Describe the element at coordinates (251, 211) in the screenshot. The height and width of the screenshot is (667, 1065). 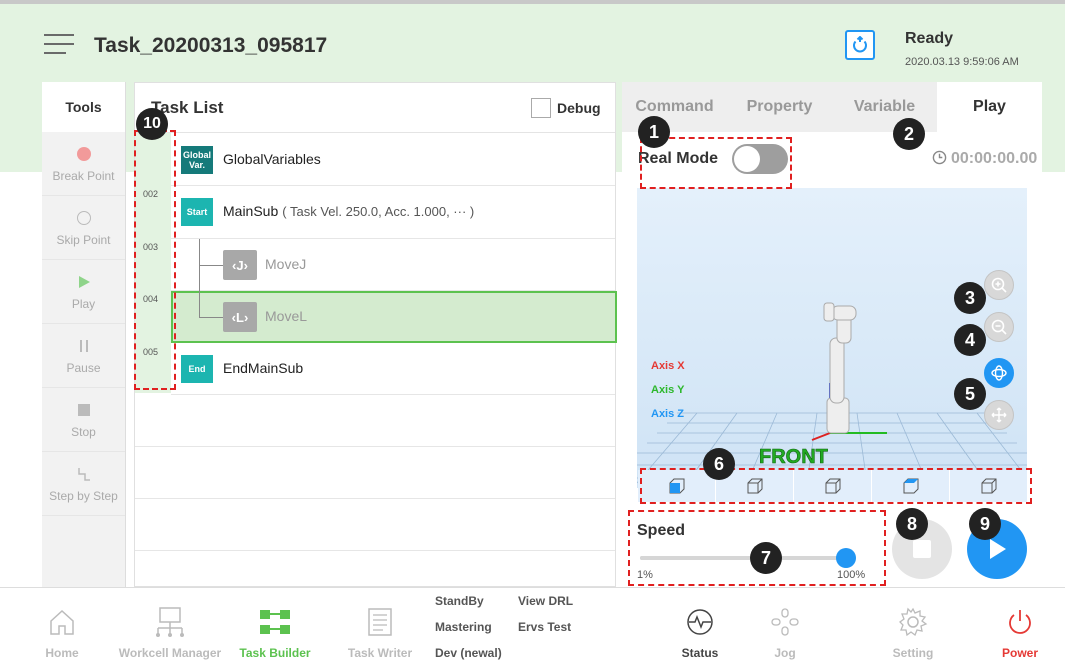
I see `row-label: MainSub` at that location.